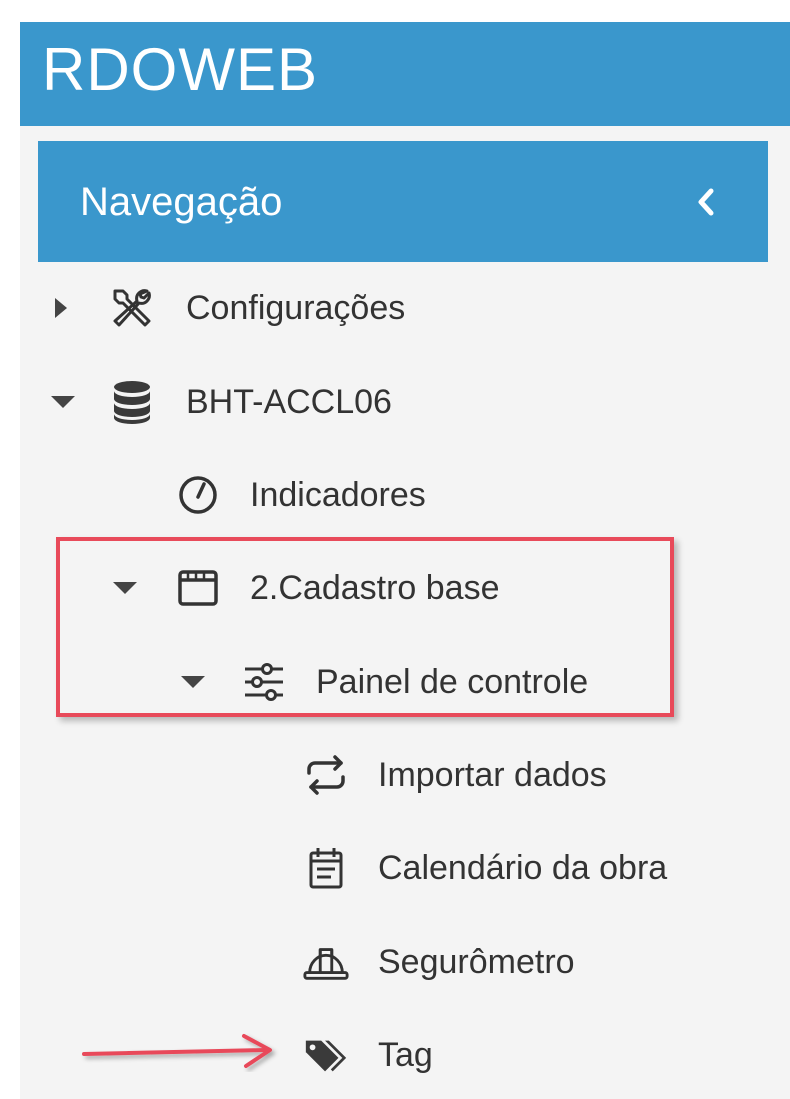 The width and height of the screenshot is (790, 1099). Describe the element at coordinates (181, 202) in the screenshot. I see `navigation-title: Navegação` at that location.